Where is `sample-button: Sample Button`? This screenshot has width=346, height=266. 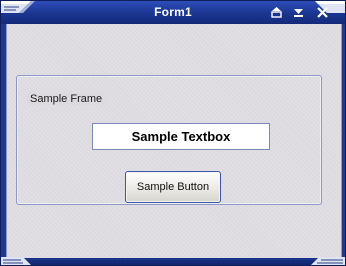 sample-button: Sample Button is located at coordinates (173, 187).